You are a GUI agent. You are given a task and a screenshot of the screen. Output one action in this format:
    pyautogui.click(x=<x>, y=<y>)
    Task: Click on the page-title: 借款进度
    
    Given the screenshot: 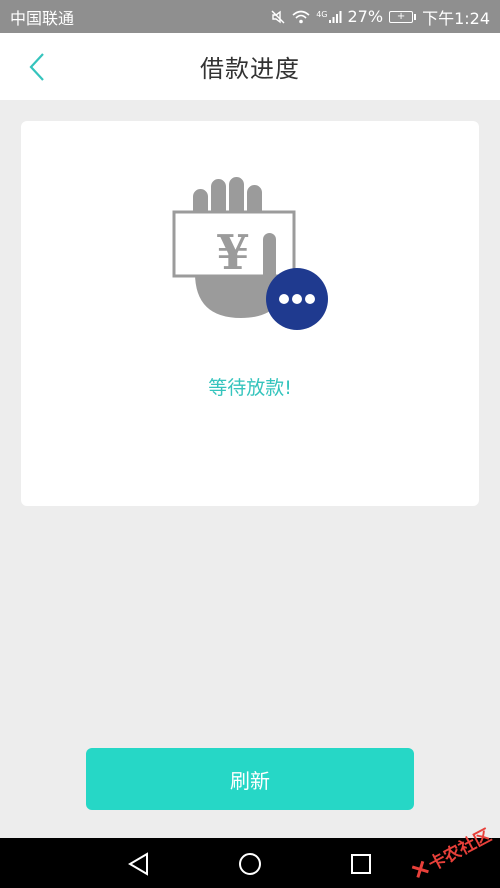 What is the action you would take?
    pyautogui.click(x=250, y=69)
    